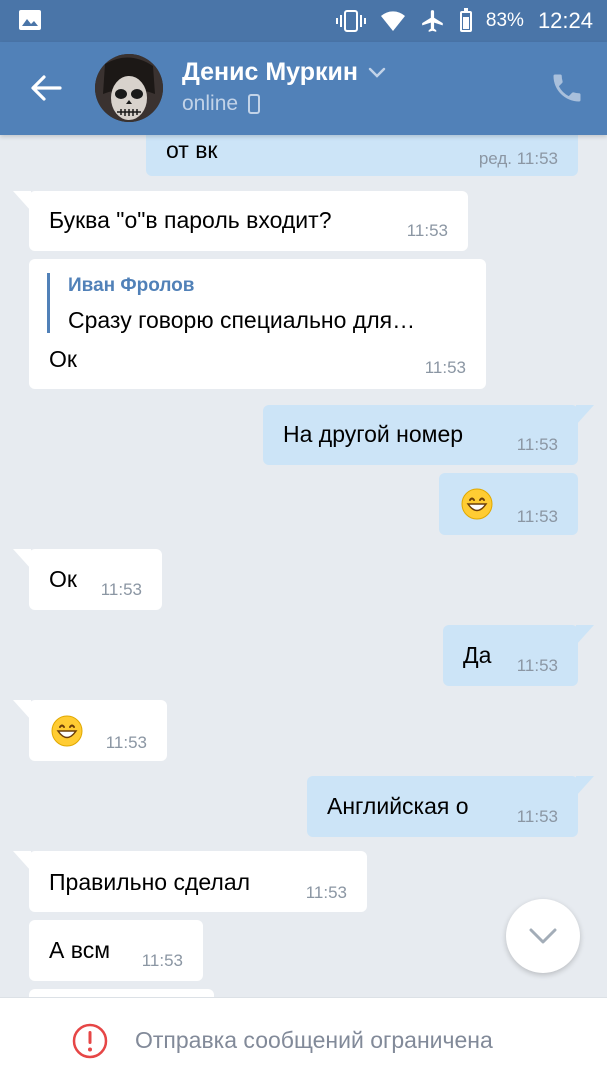  What do you see at coordinates (477, 655) in the screenshot?
I see `message-text: Да` at bounding box center [477, 655].